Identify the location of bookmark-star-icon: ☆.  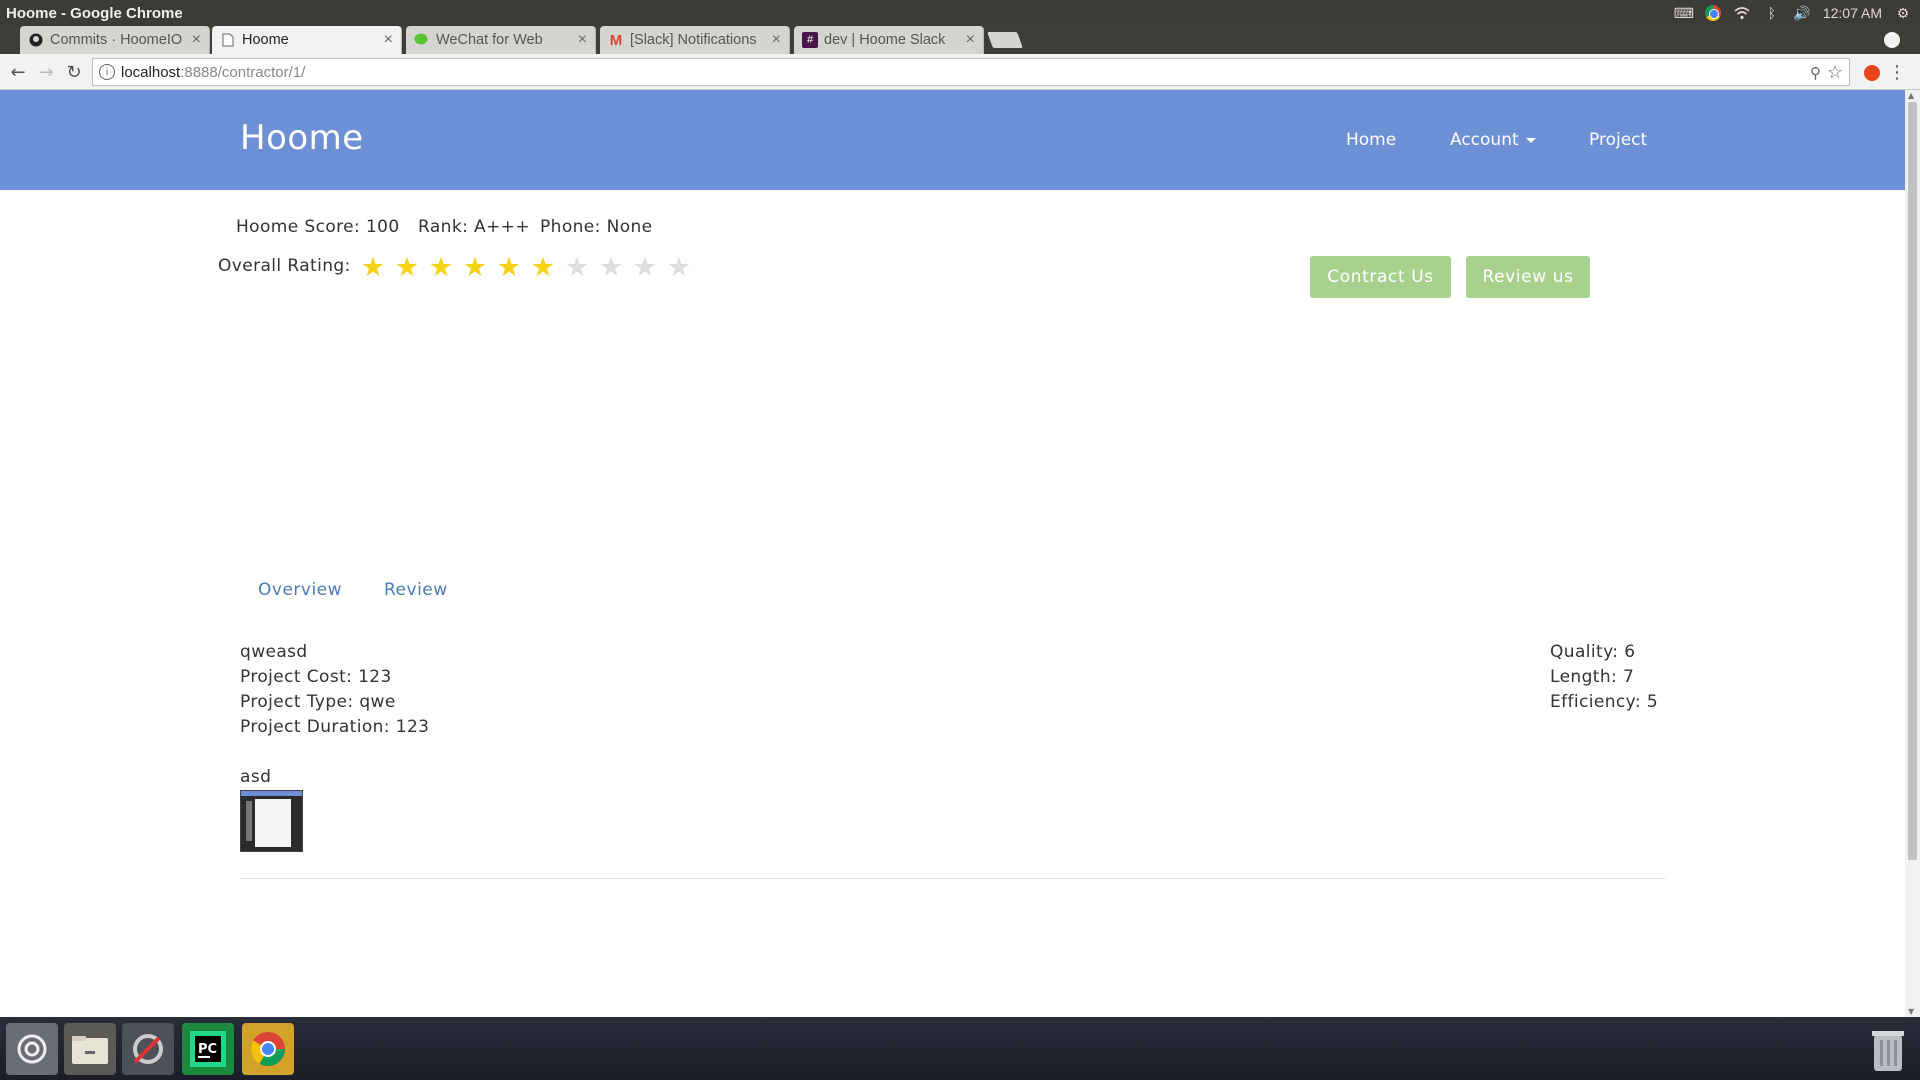
(1835, 72).